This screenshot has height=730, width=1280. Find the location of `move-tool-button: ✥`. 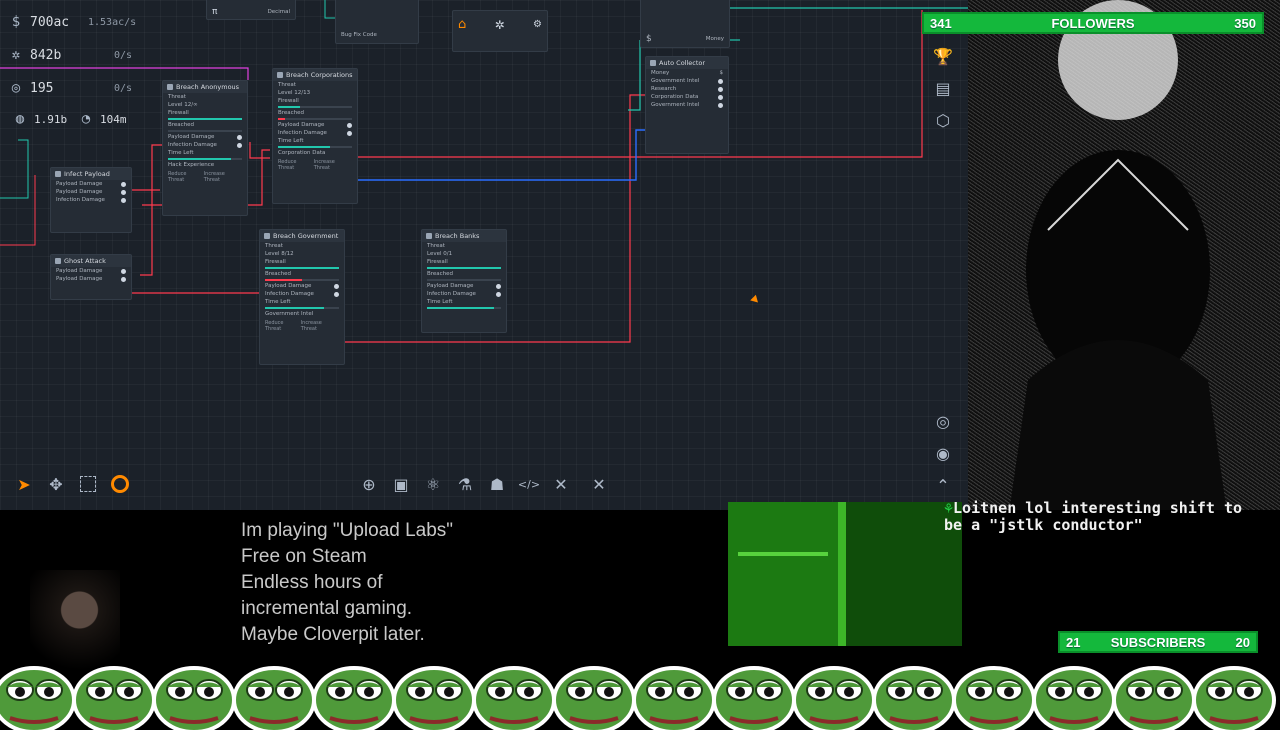

move-tool-button: ✥ is located at coordinates (56, 484).